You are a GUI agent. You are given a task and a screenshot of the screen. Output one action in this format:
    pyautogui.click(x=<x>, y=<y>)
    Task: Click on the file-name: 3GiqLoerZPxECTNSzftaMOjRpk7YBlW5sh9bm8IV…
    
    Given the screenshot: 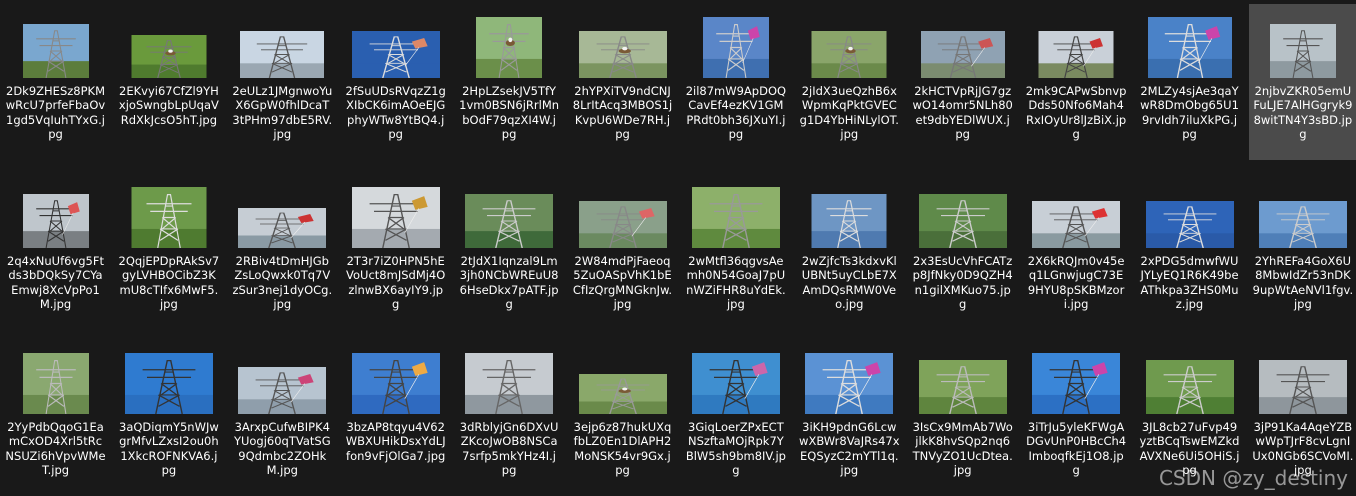 What is the action you would take?
    pyautogui.click(x=735, y=449)
    